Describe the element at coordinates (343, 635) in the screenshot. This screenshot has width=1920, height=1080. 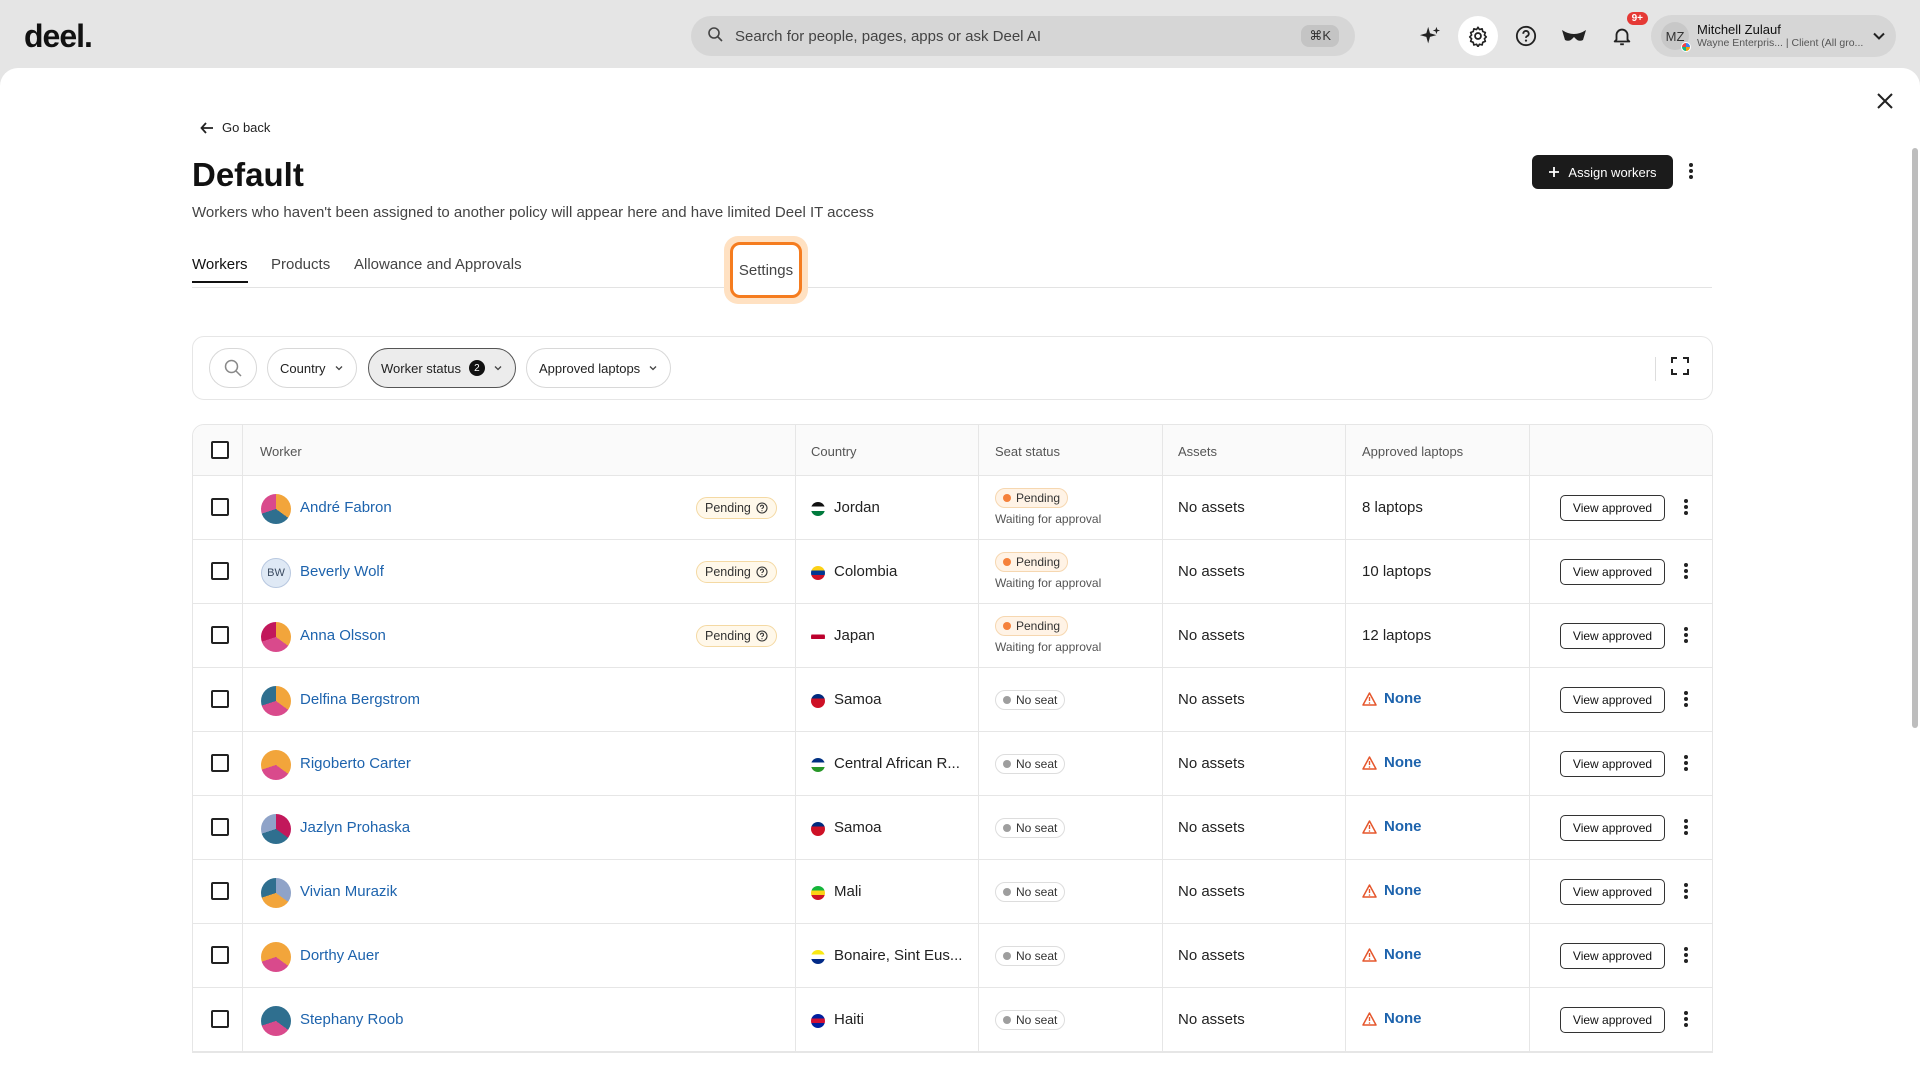
I see `worker-name-link: Anna Olsson` at that location.